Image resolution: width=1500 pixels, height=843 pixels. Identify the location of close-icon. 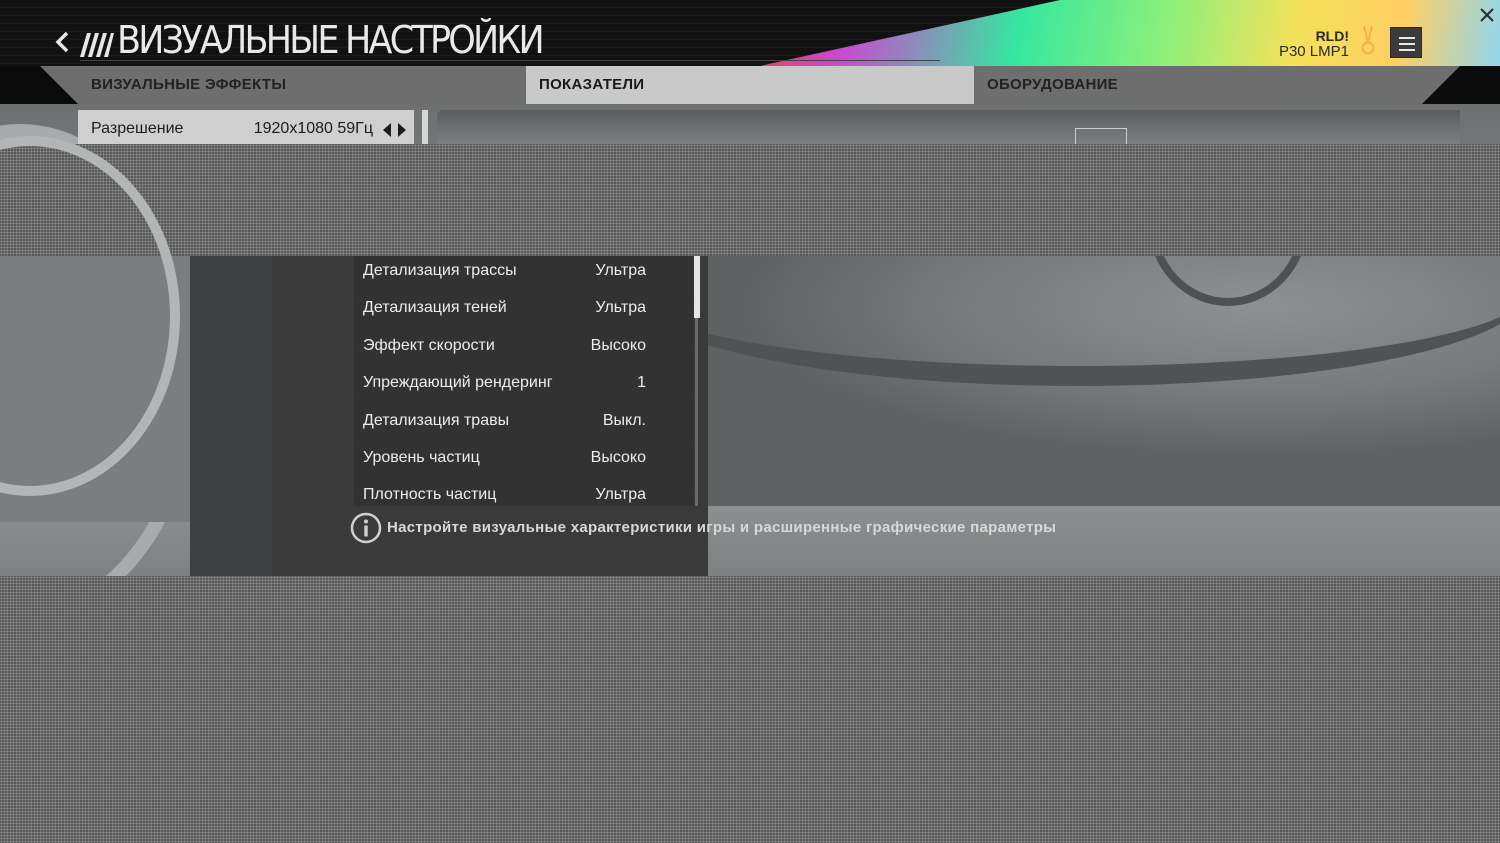
(1487, 15).